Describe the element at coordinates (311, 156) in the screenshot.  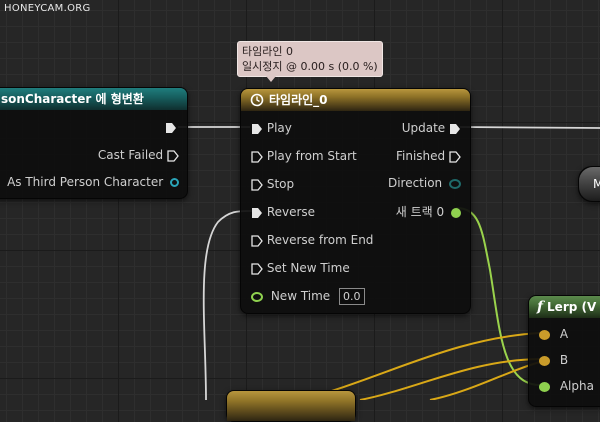
I see `play-from-start-label: Play from Start` at that location.